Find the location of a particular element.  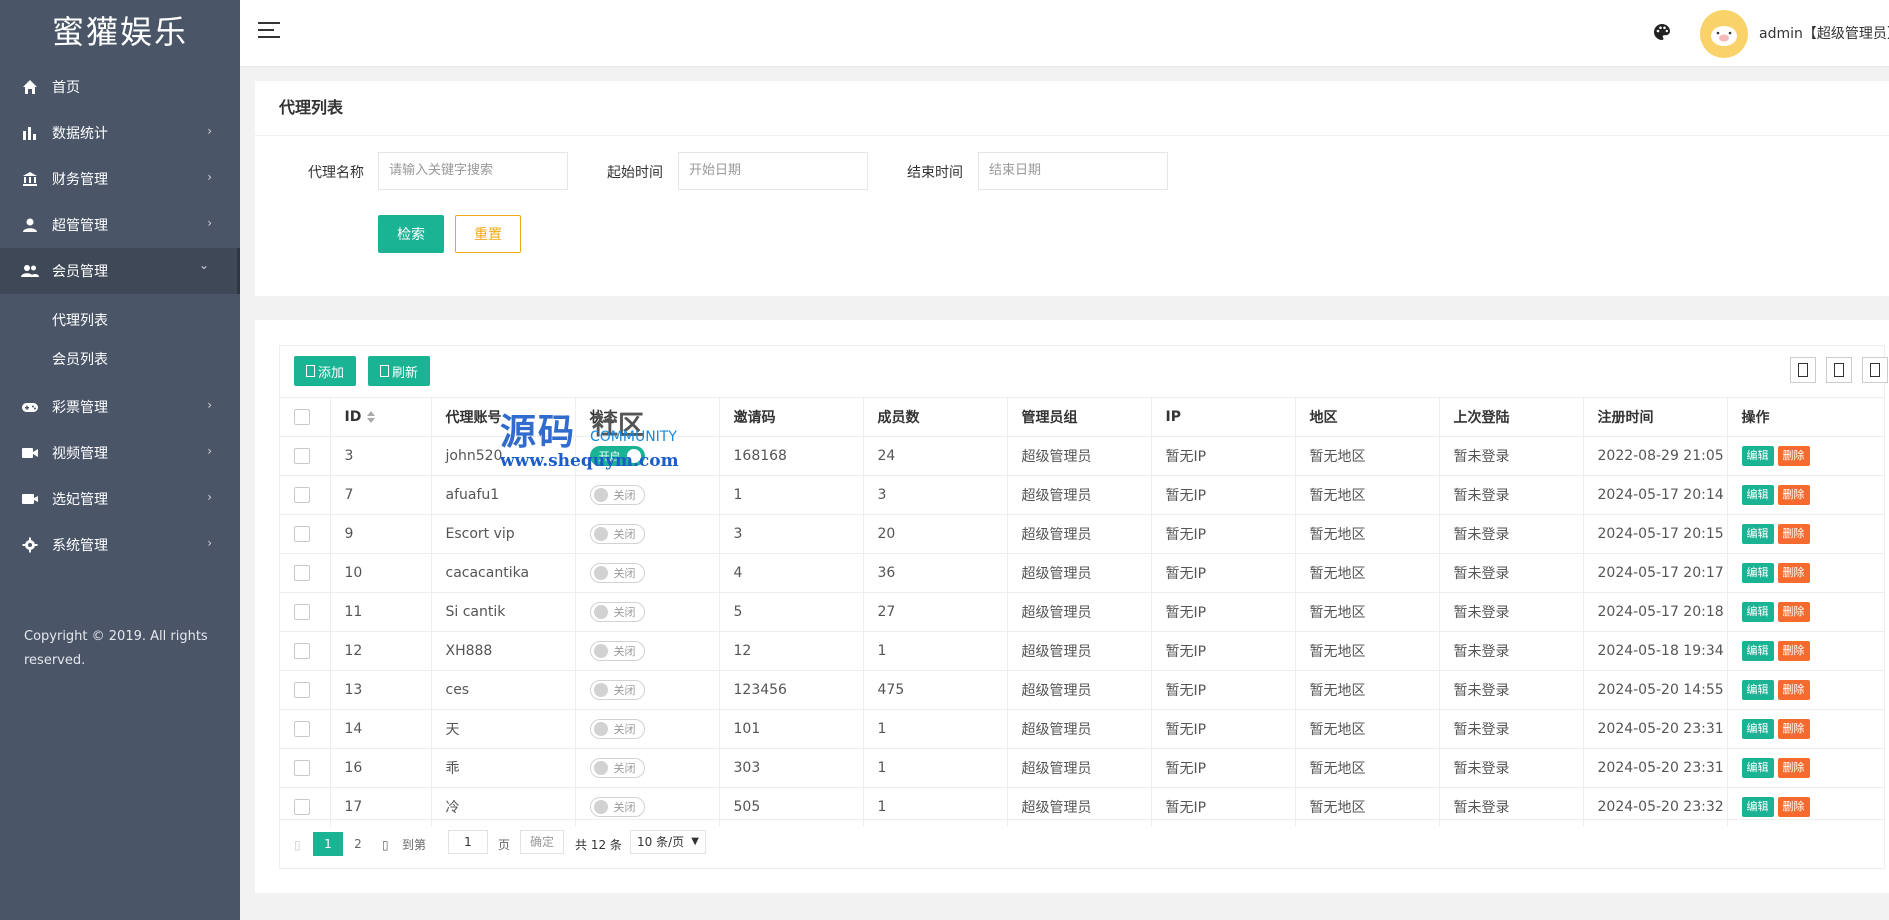

palette-icon is located at coordinates (1662, 32).